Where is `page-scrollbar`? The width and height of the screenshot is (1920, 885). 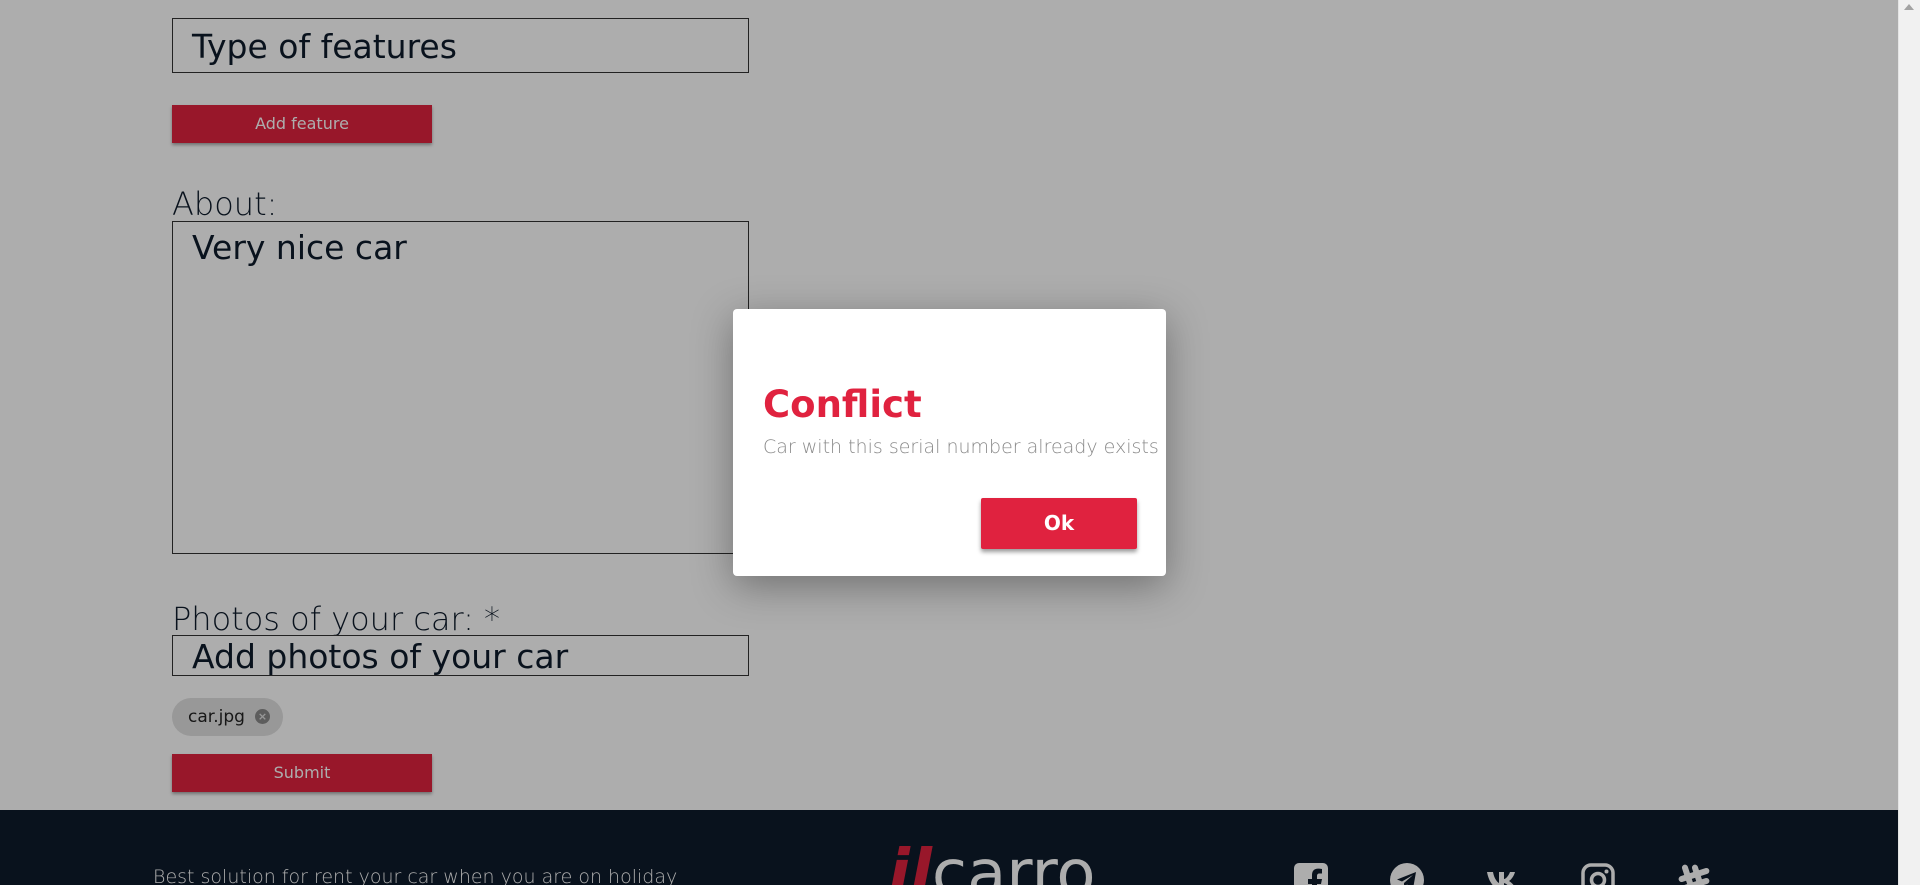
page-scrollbar is located at coordinates (1909, 442).